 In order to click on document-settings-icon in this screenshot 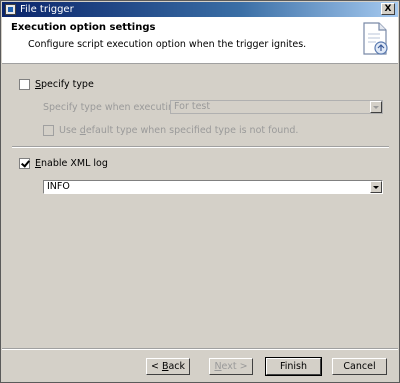, I will do `click(375, 38)`.